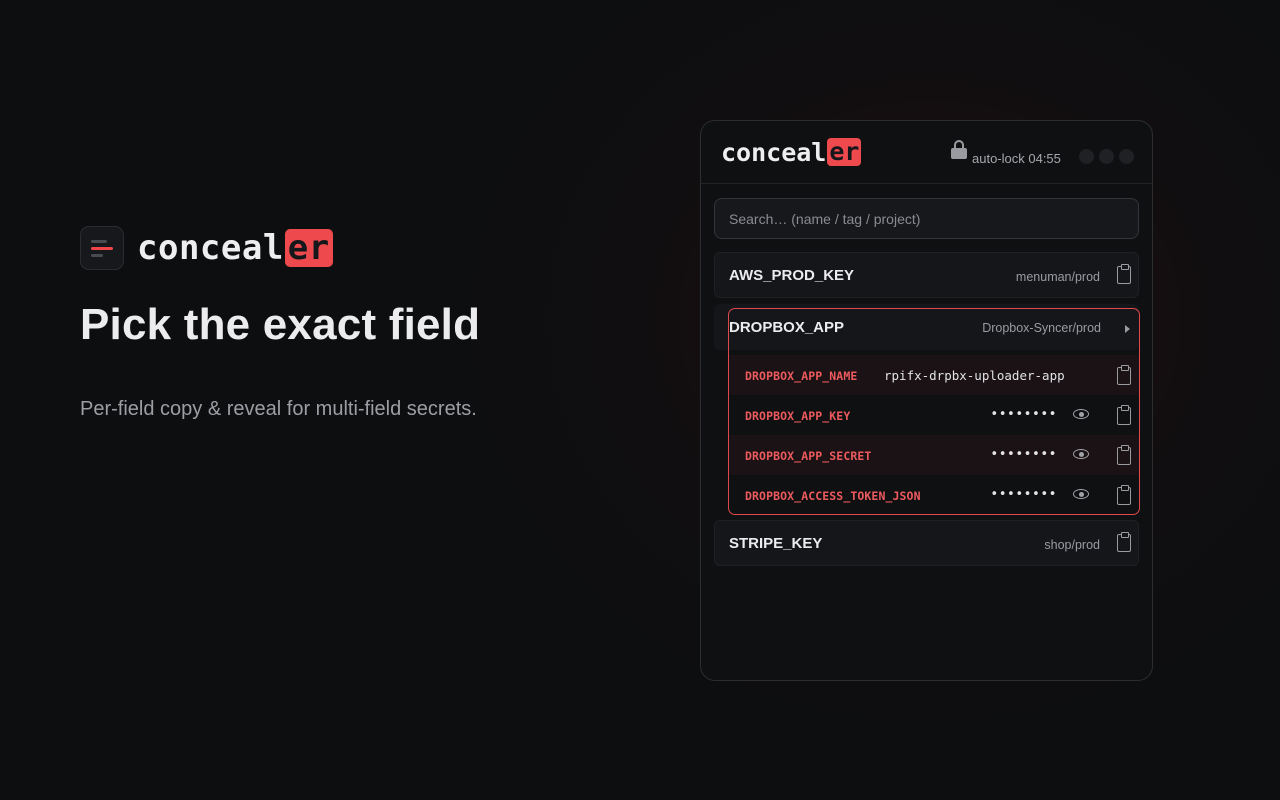  What do you see at coordinates (926, 218) in the screenshot?
I see `search-input` at bounding box center [926, 218].